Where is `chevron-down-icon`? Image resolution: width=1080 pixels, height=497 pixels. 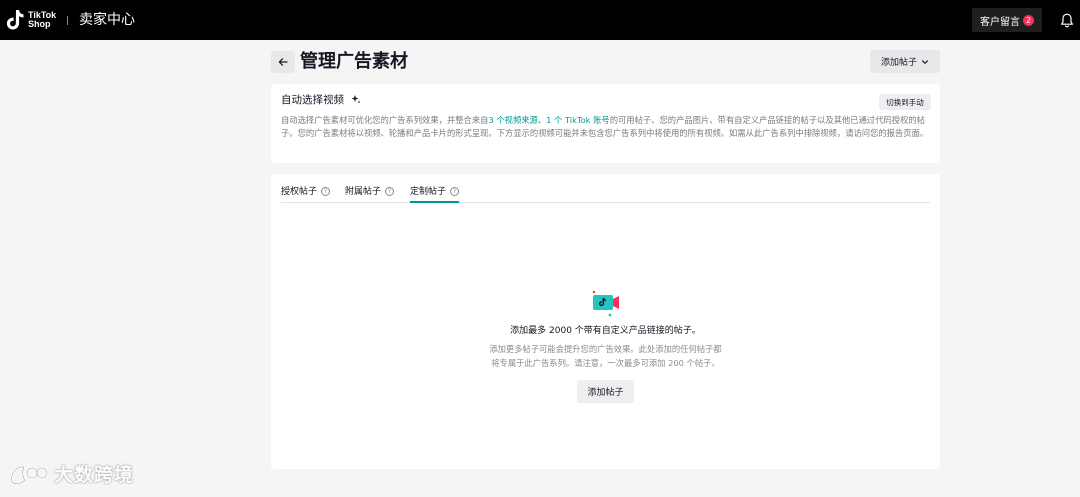
chevron-down-icon is located at coordinates (925, 61).